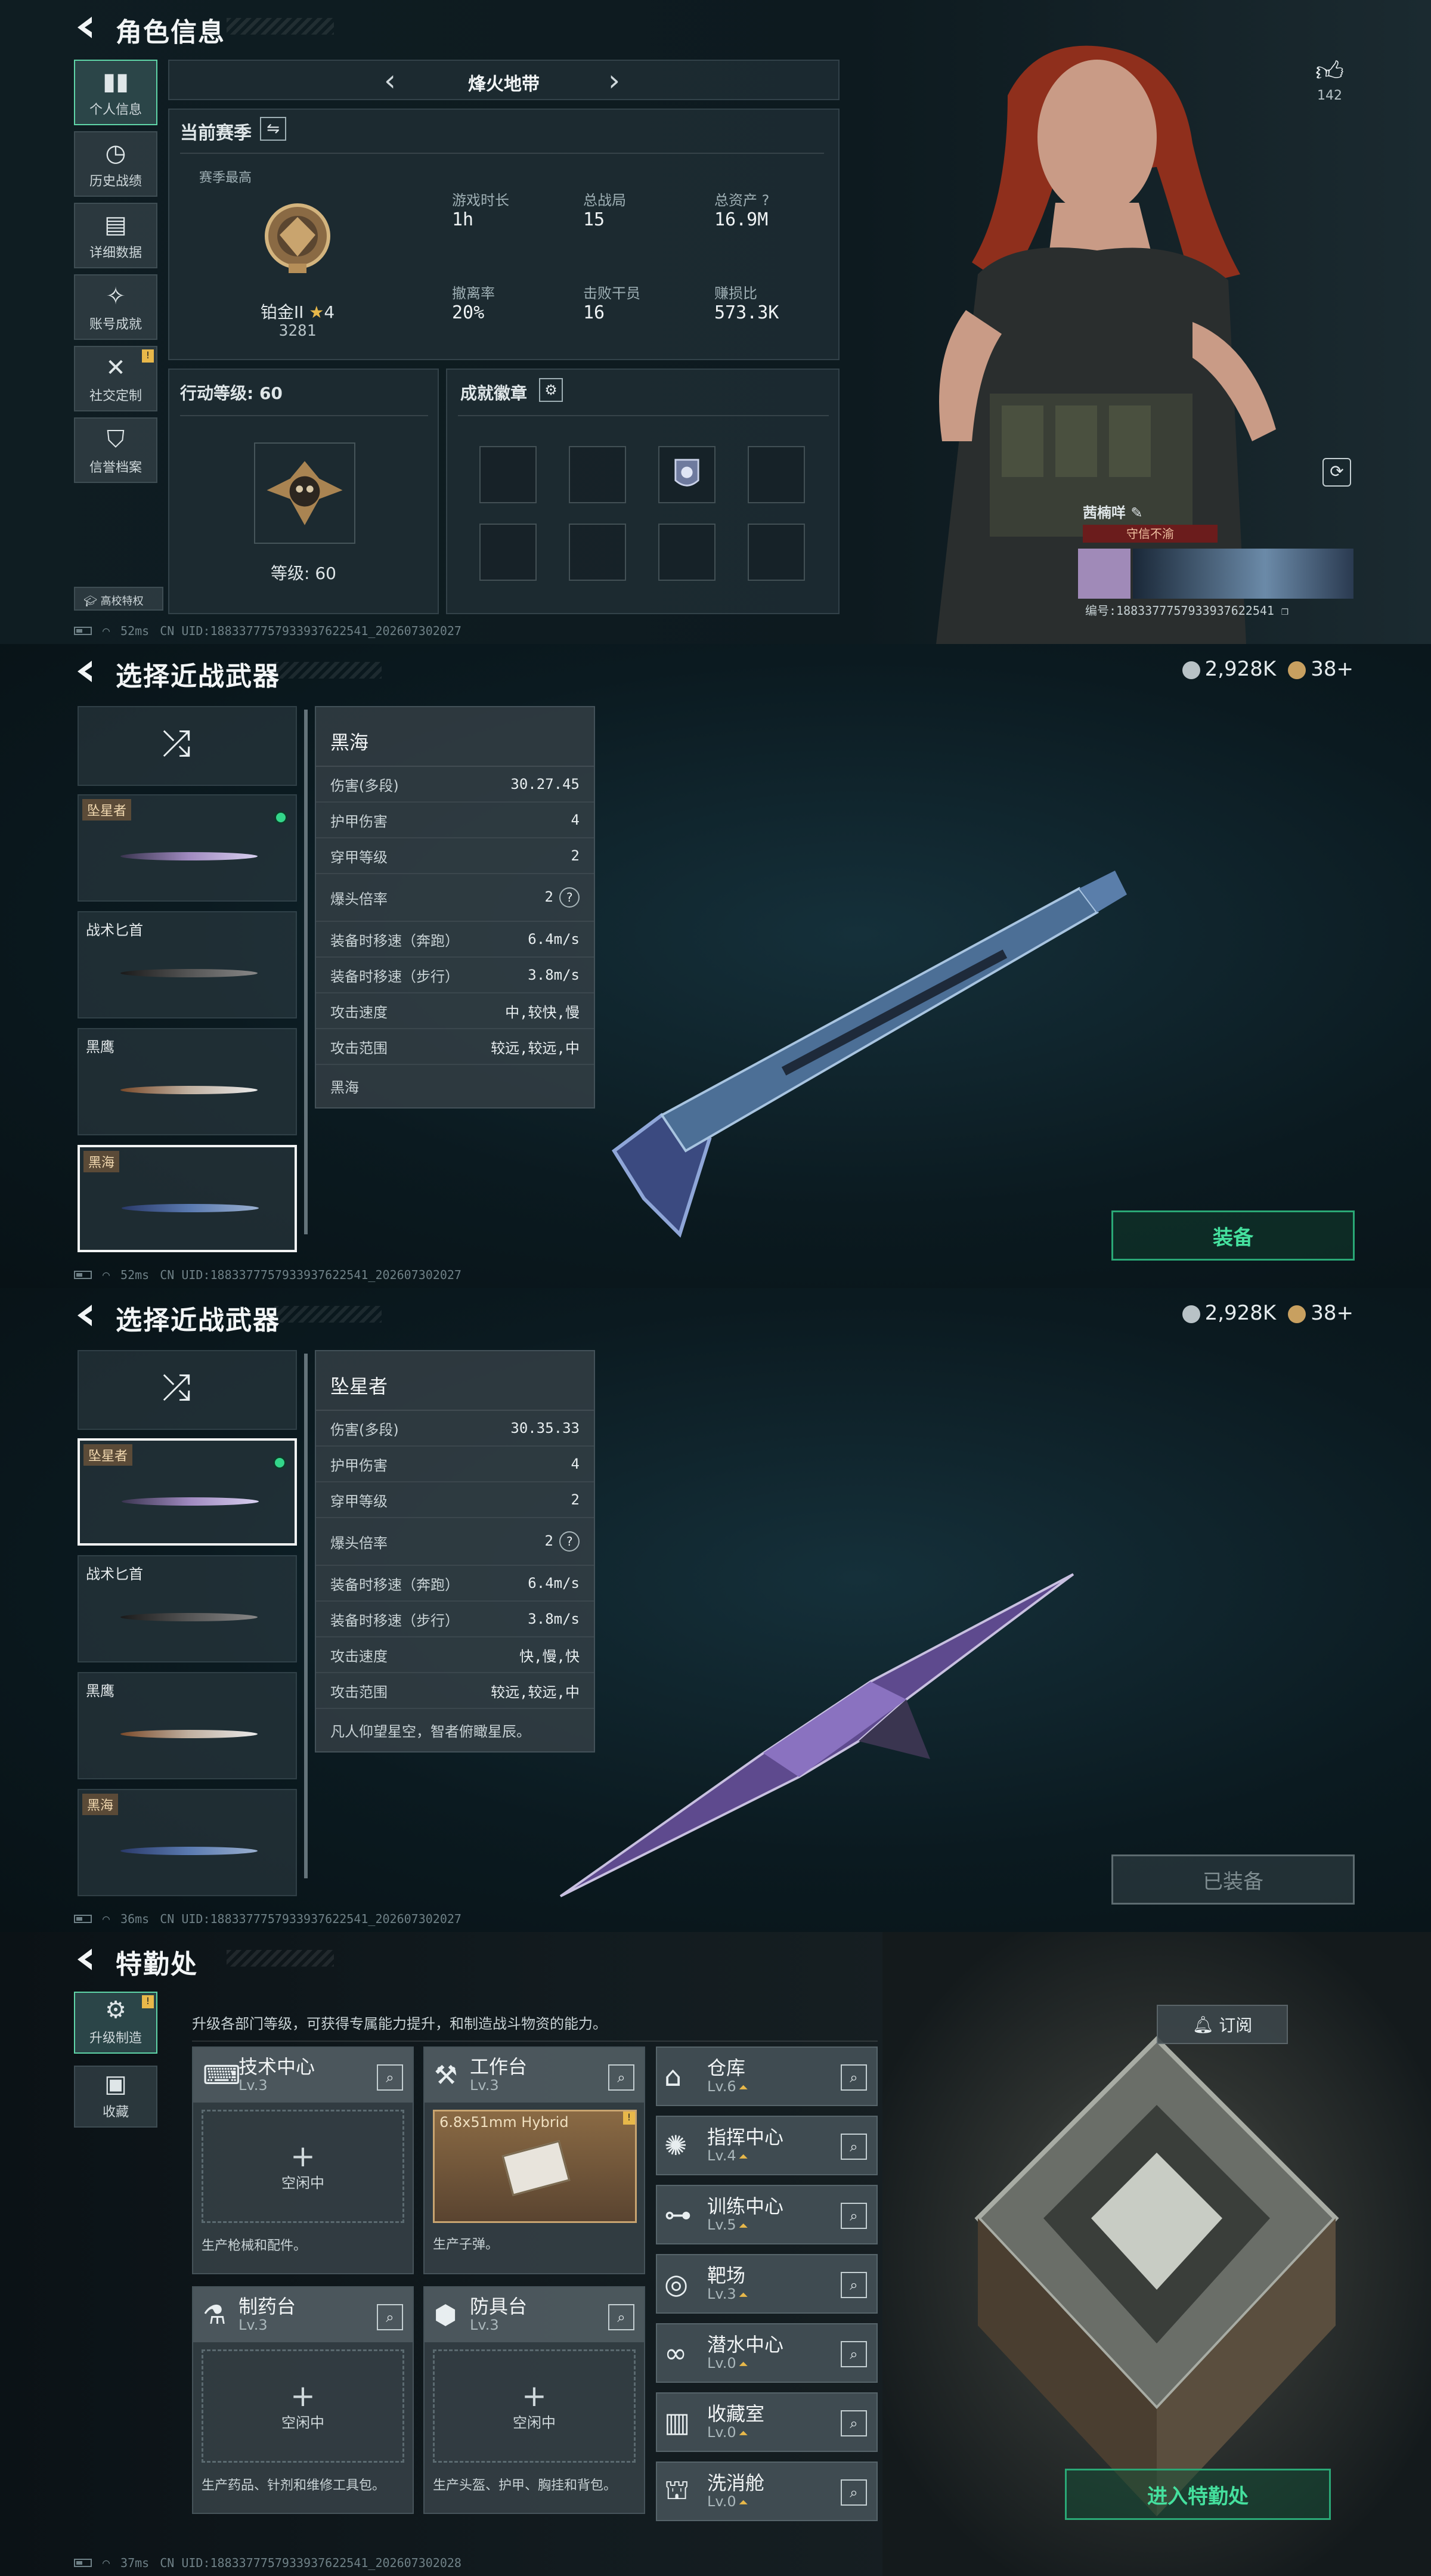 This screenshot has height=2576, width=1431. What do you see at coordinates (767, 2076) in the screenshot?
I see `facility-warehouse: ⌂ 仓库 Lv.6 ⏶ ⌕` at bounding box center [767, 2076].